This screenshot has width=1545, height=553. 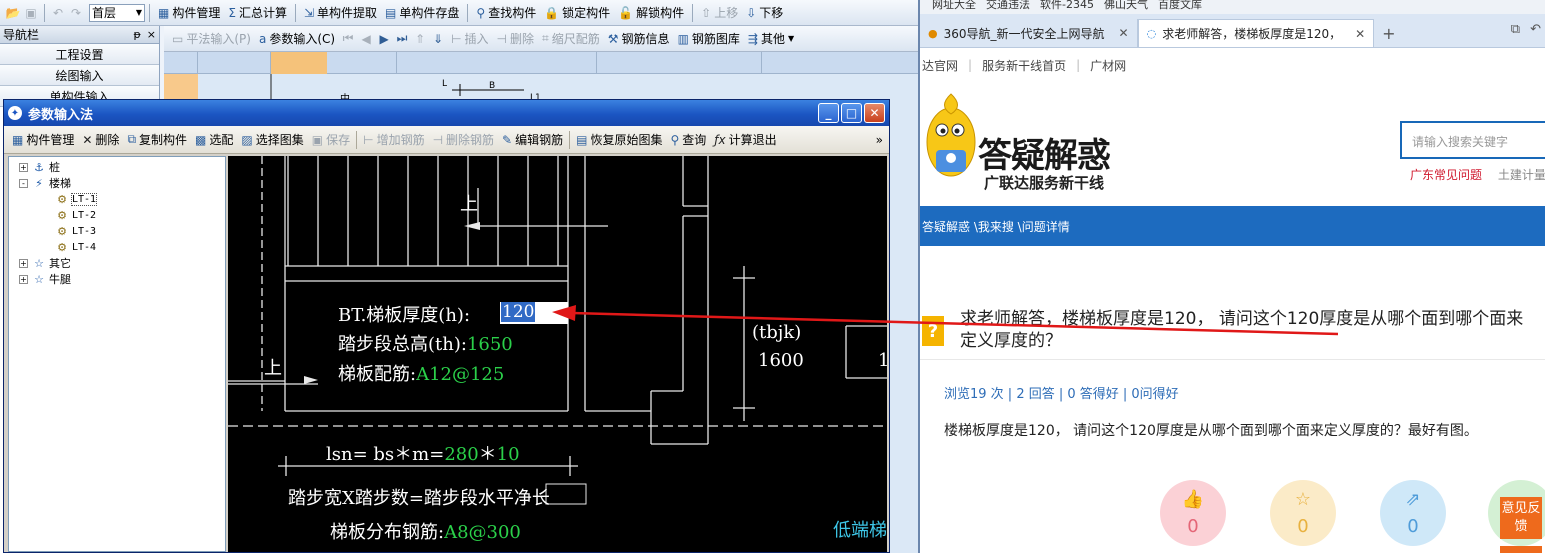 What do you see at coordinates (117, 167) in the screenshot?
I see `tree-node-pile: + ⚓ 桩` at bounding box center [117, 167].